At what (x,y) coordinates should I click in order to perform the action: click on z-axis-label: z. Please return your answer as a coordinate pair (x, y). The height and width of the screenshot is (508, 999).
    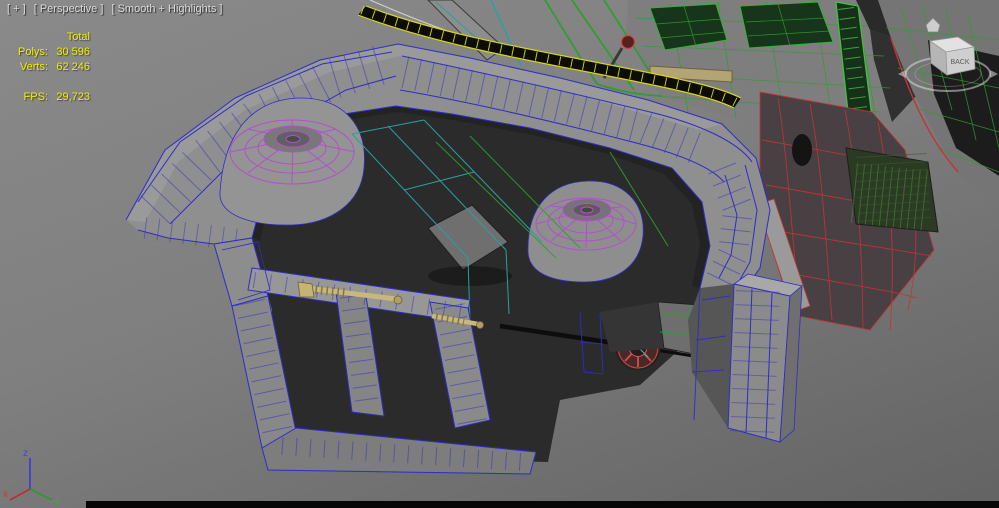
    Looking at the image, I should click on (25, 453).